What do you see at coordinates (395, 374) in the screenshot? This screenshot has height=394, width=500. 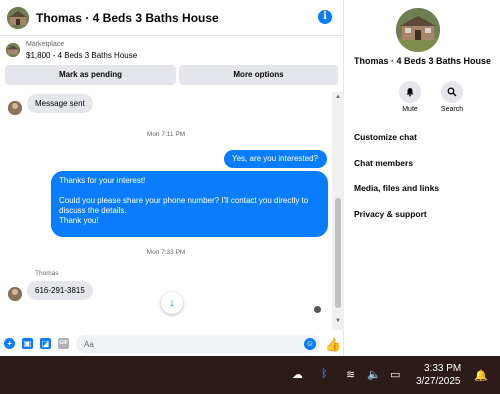 I see `battery-icon: ▭` at bounding box center [395, 374].